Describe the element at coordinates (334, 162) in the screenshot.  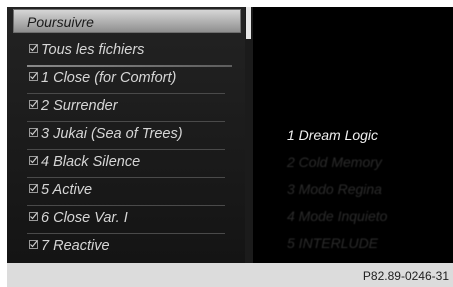
I see `track-item: 2 Cold Memory` at that location.